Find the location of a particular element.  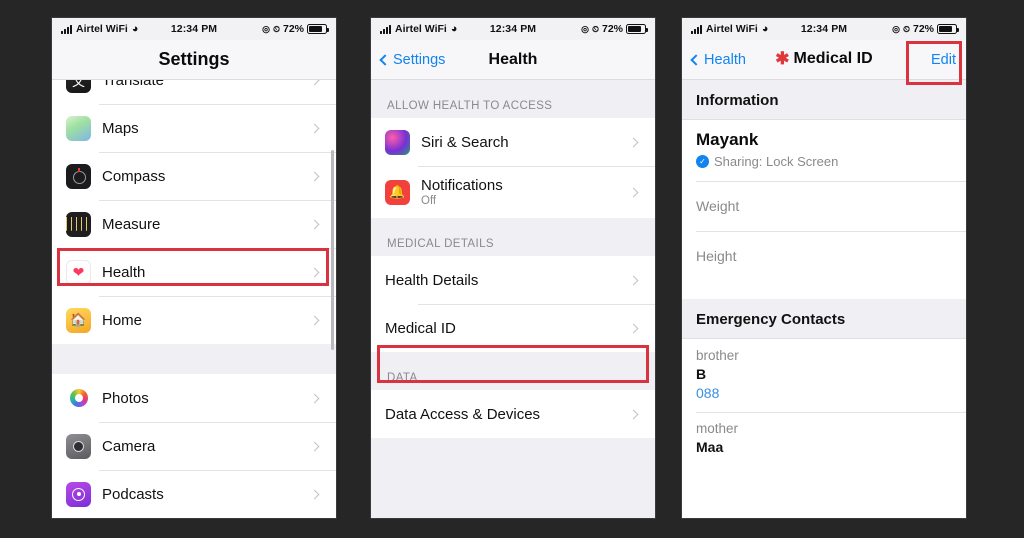

section-header-allow-access: ALLOW HEALTH TO ACCESS is located at coordinates (513, 99).